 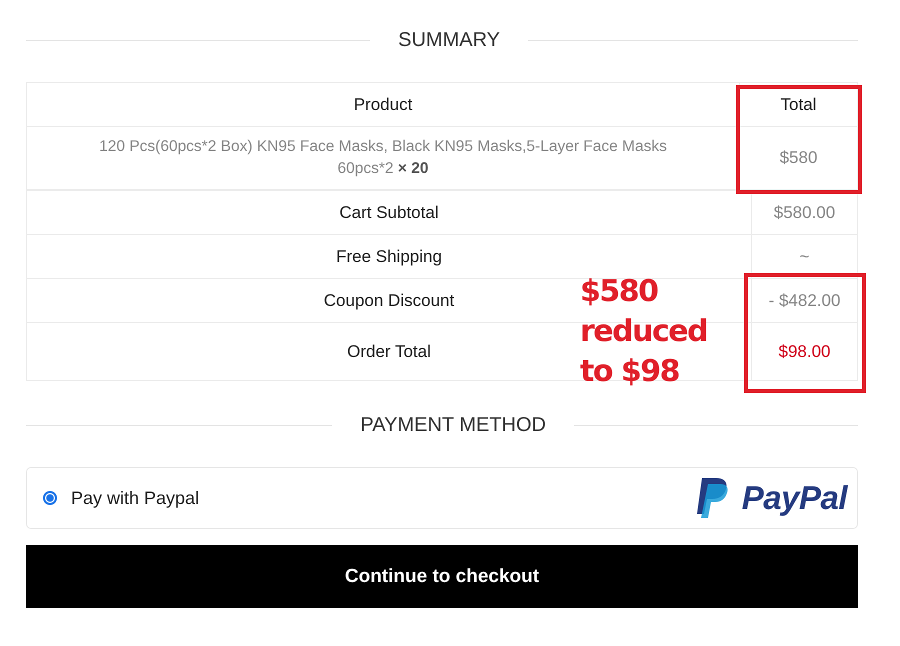 I want to click on column-header: Total, so click(x=799, y=104).